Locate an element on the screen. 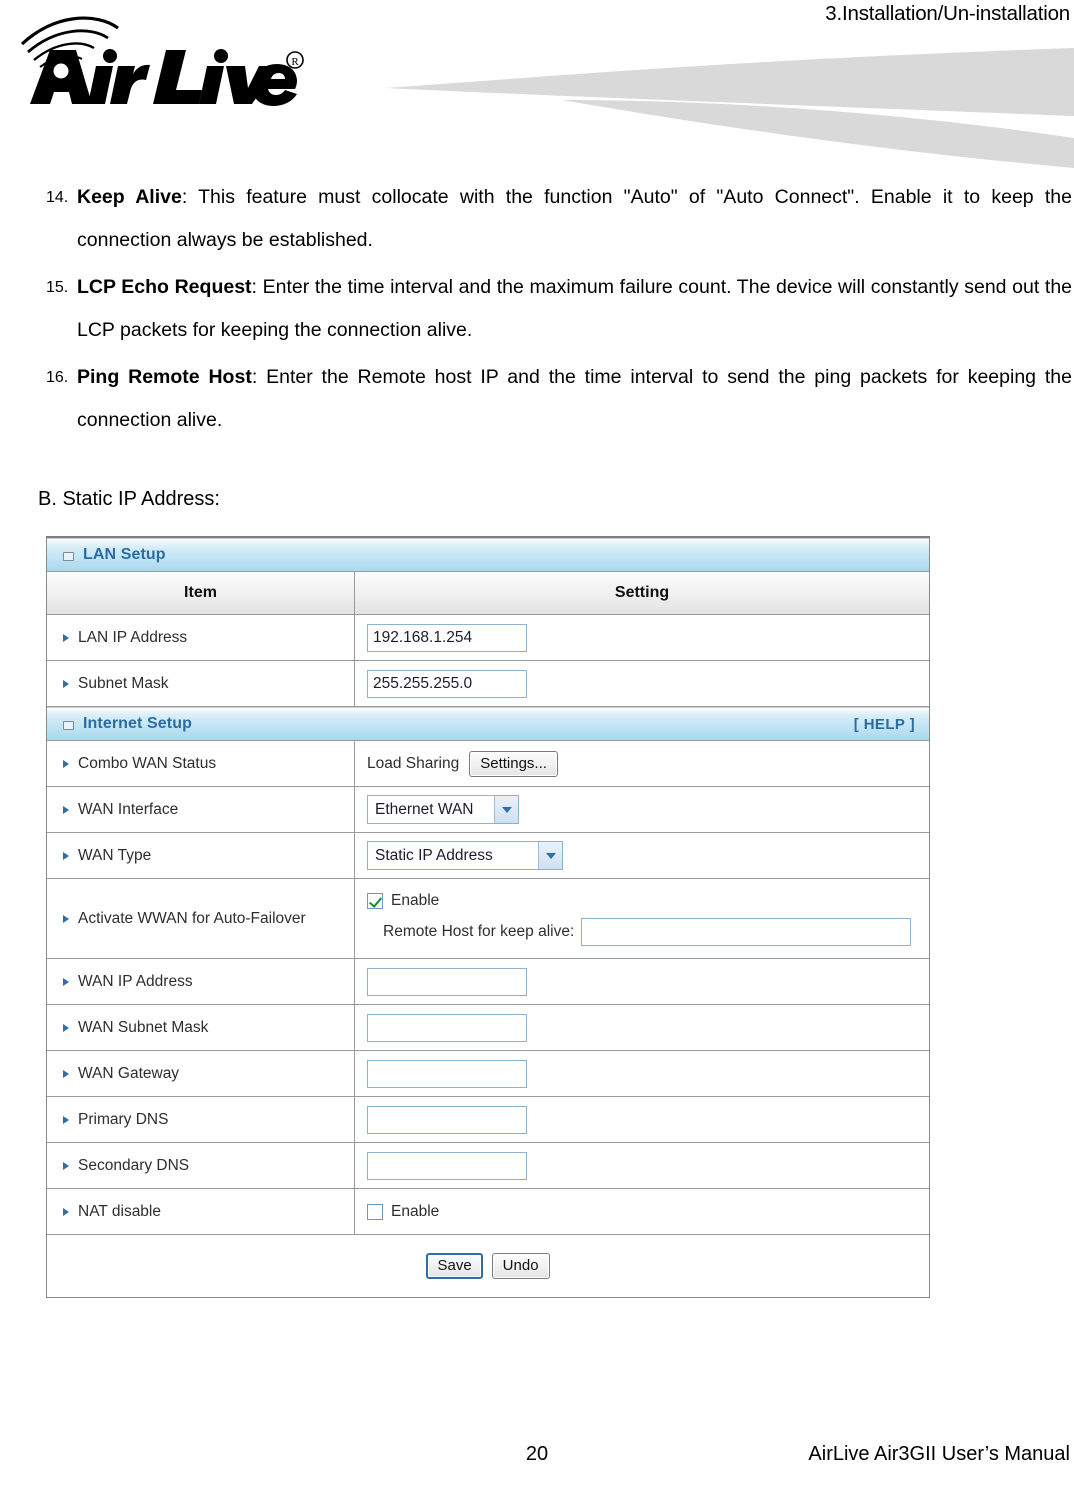  list-item-term: Ping Remote Host is located at coordinates (164, 377).